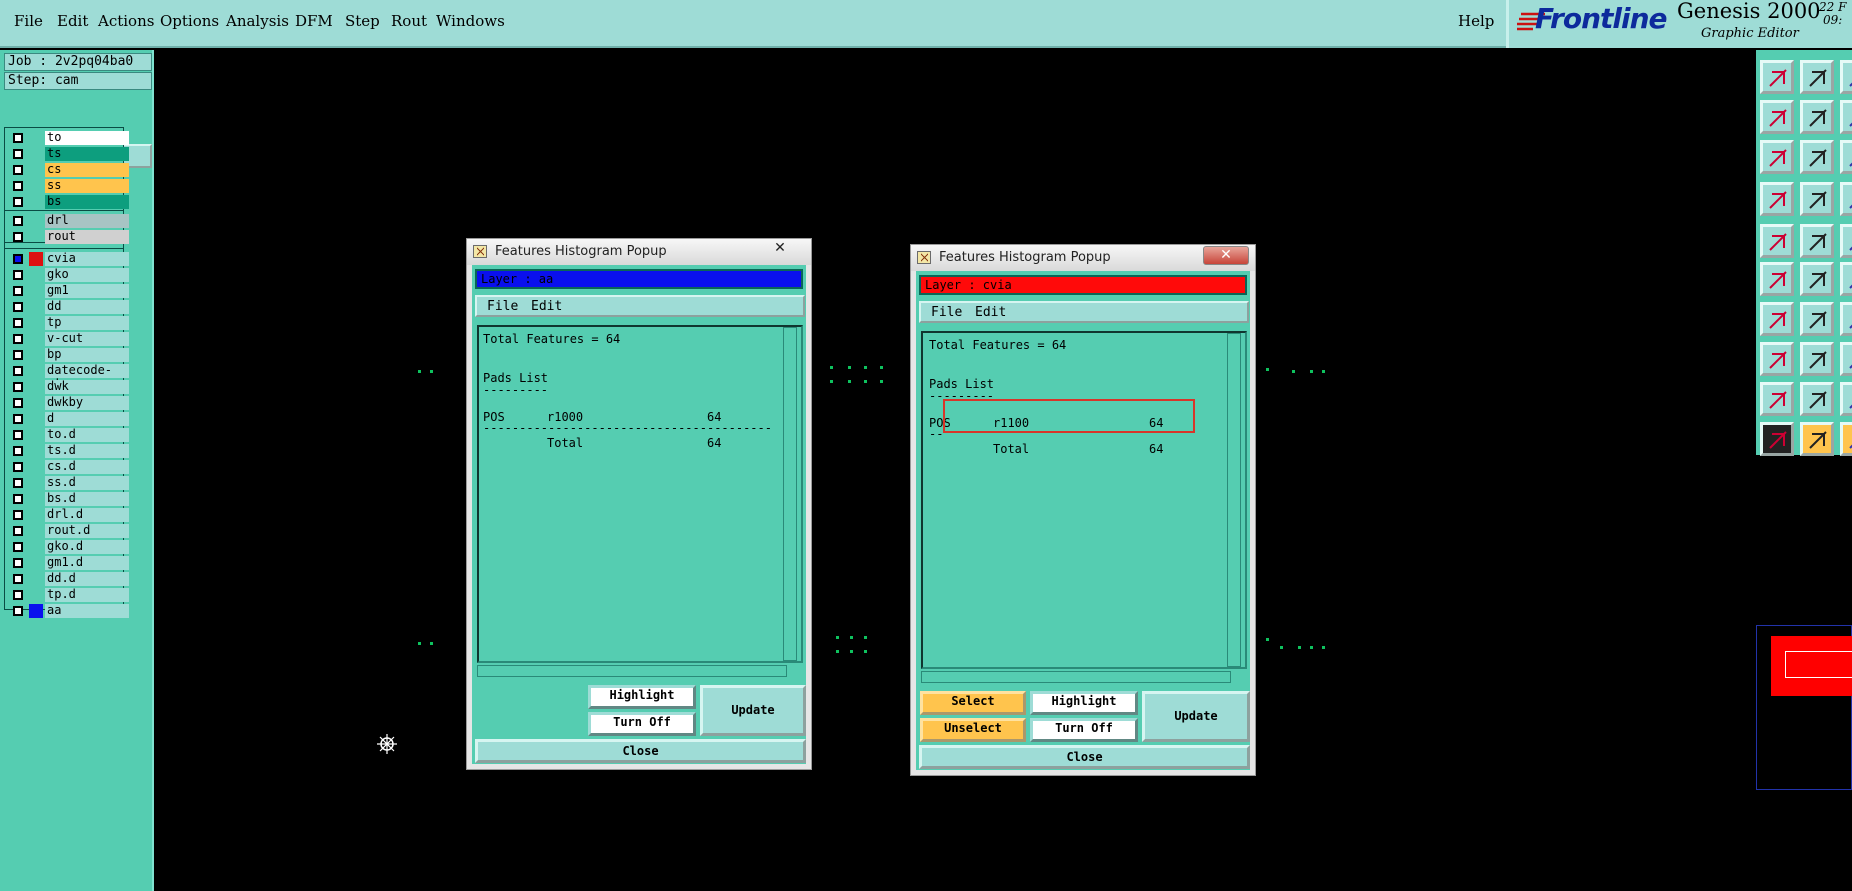  Describe the element at coordinates (1846, 77) in the screenshot. I see `zoom-out-icon` at that location.